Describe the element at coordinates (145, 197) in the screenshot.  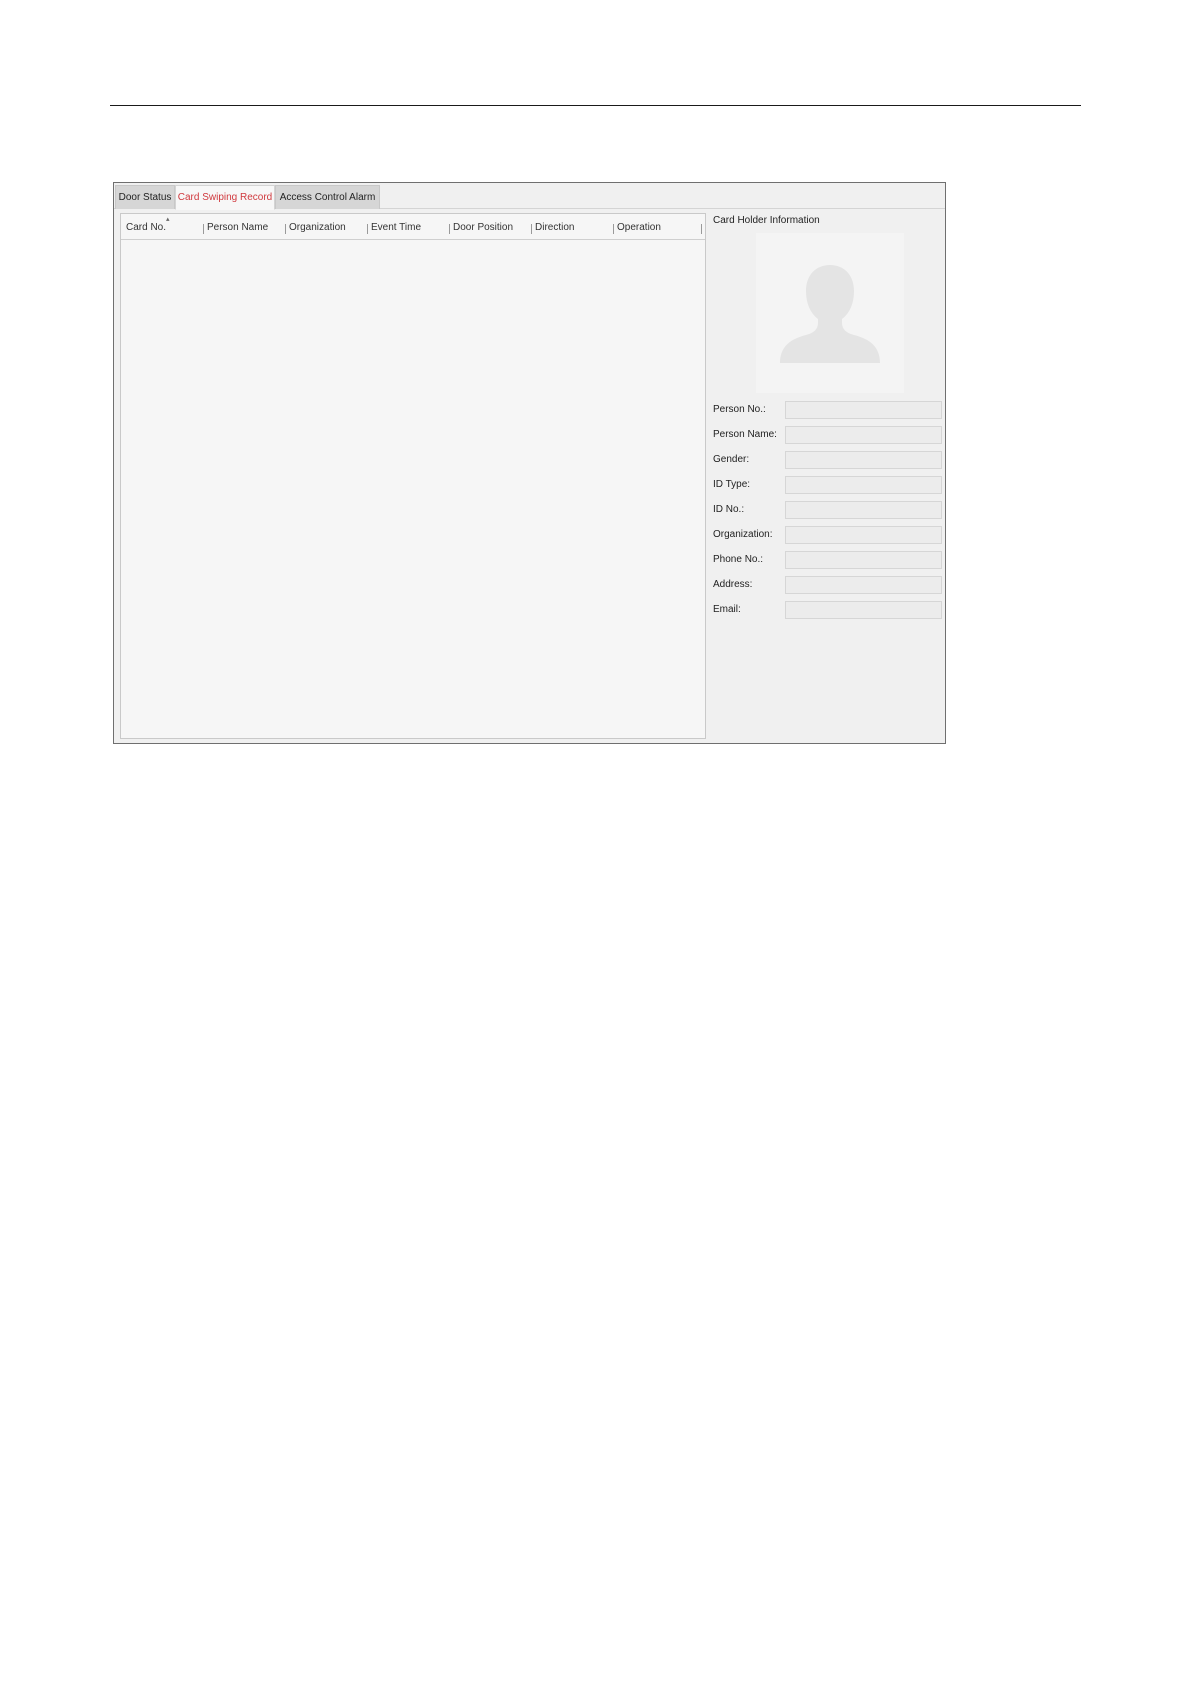
I see `tab-door-status: Door Status` at that location.